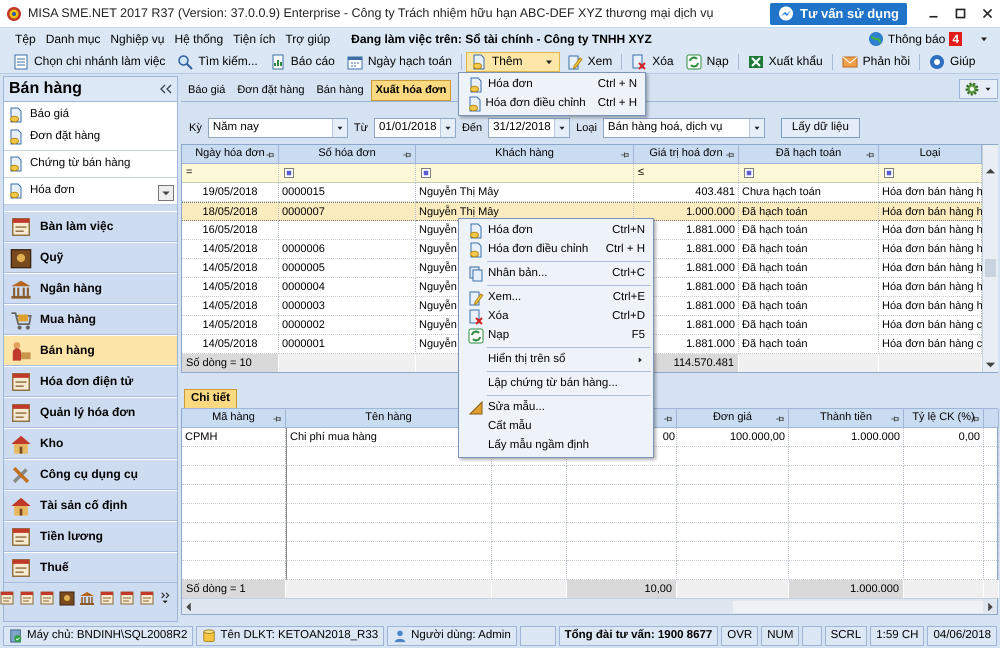 This screenshot has width=1000, height=648. What do you see at coordinates (683, 128) in the screenshot?
I see `type-dropdown: Bán hàng hoá, dịch vụ` at bounding box center [683, 128].